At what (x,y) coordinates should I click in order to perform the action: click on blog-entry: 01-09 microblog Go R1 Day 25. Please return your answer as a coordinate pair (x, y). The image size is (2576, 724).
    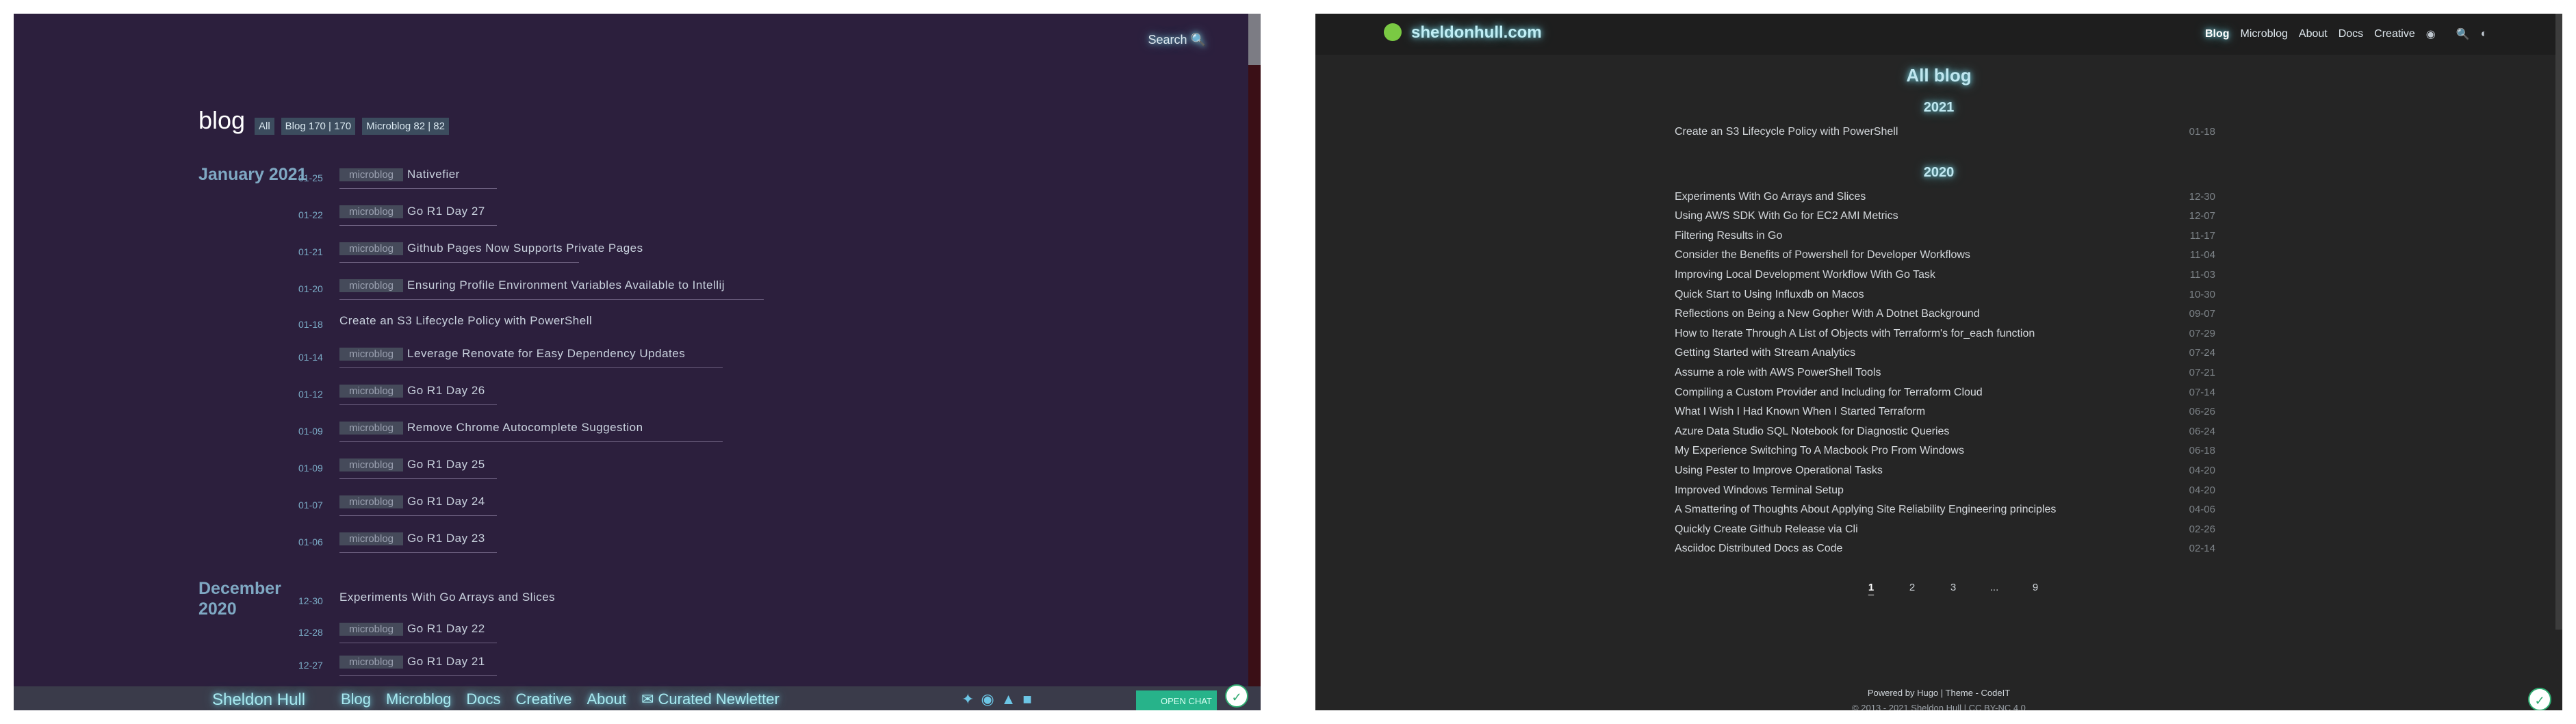
    Looking at the image, I should click on (398, 466).